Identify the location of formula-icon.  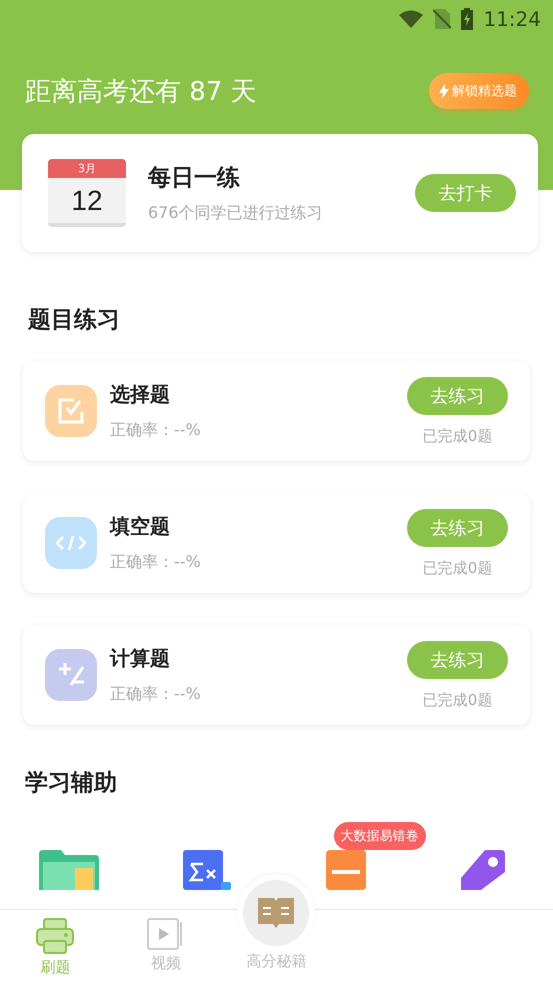
(207, 870).